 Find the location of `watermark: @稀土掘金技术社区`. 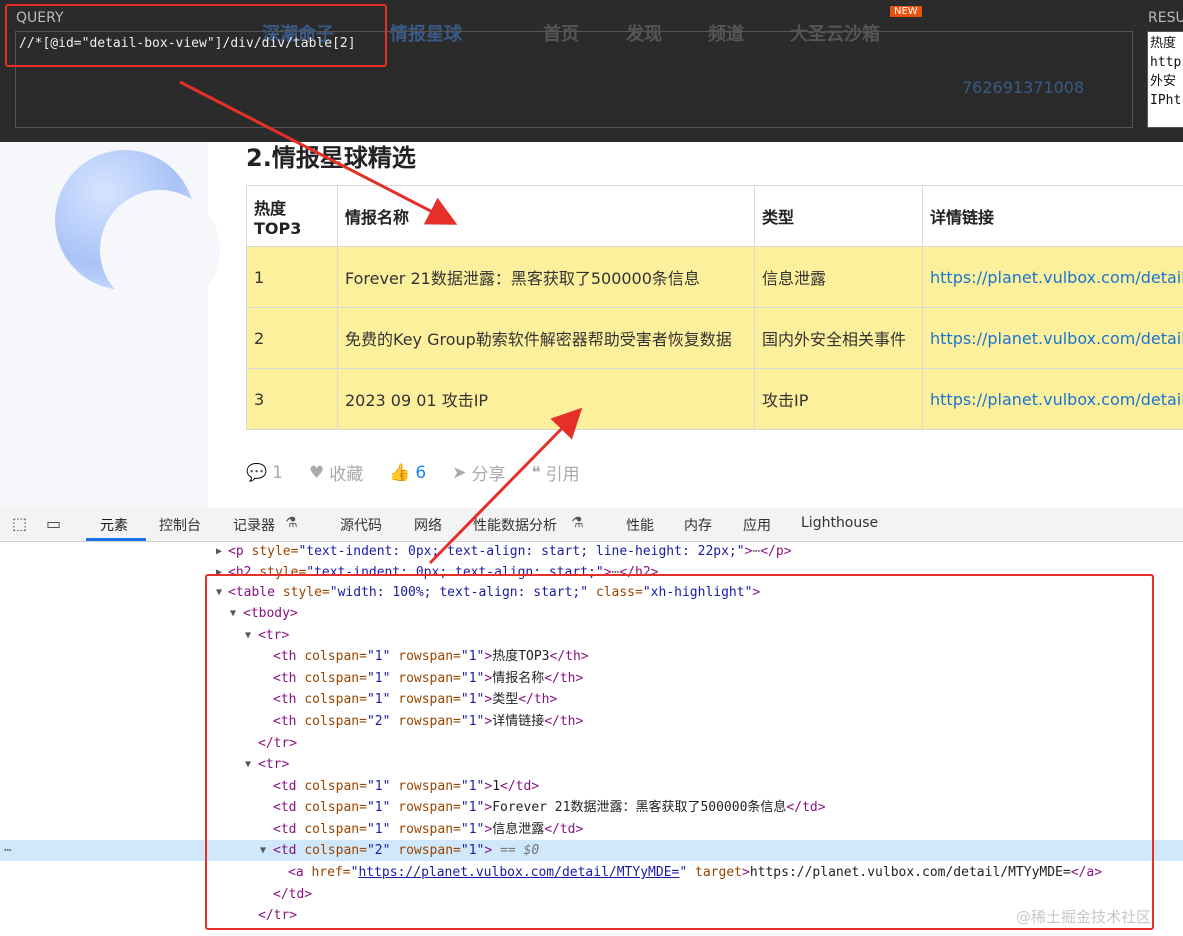

watermark: @稀土掘金技术社区 is located at coordinates (1083, 916).